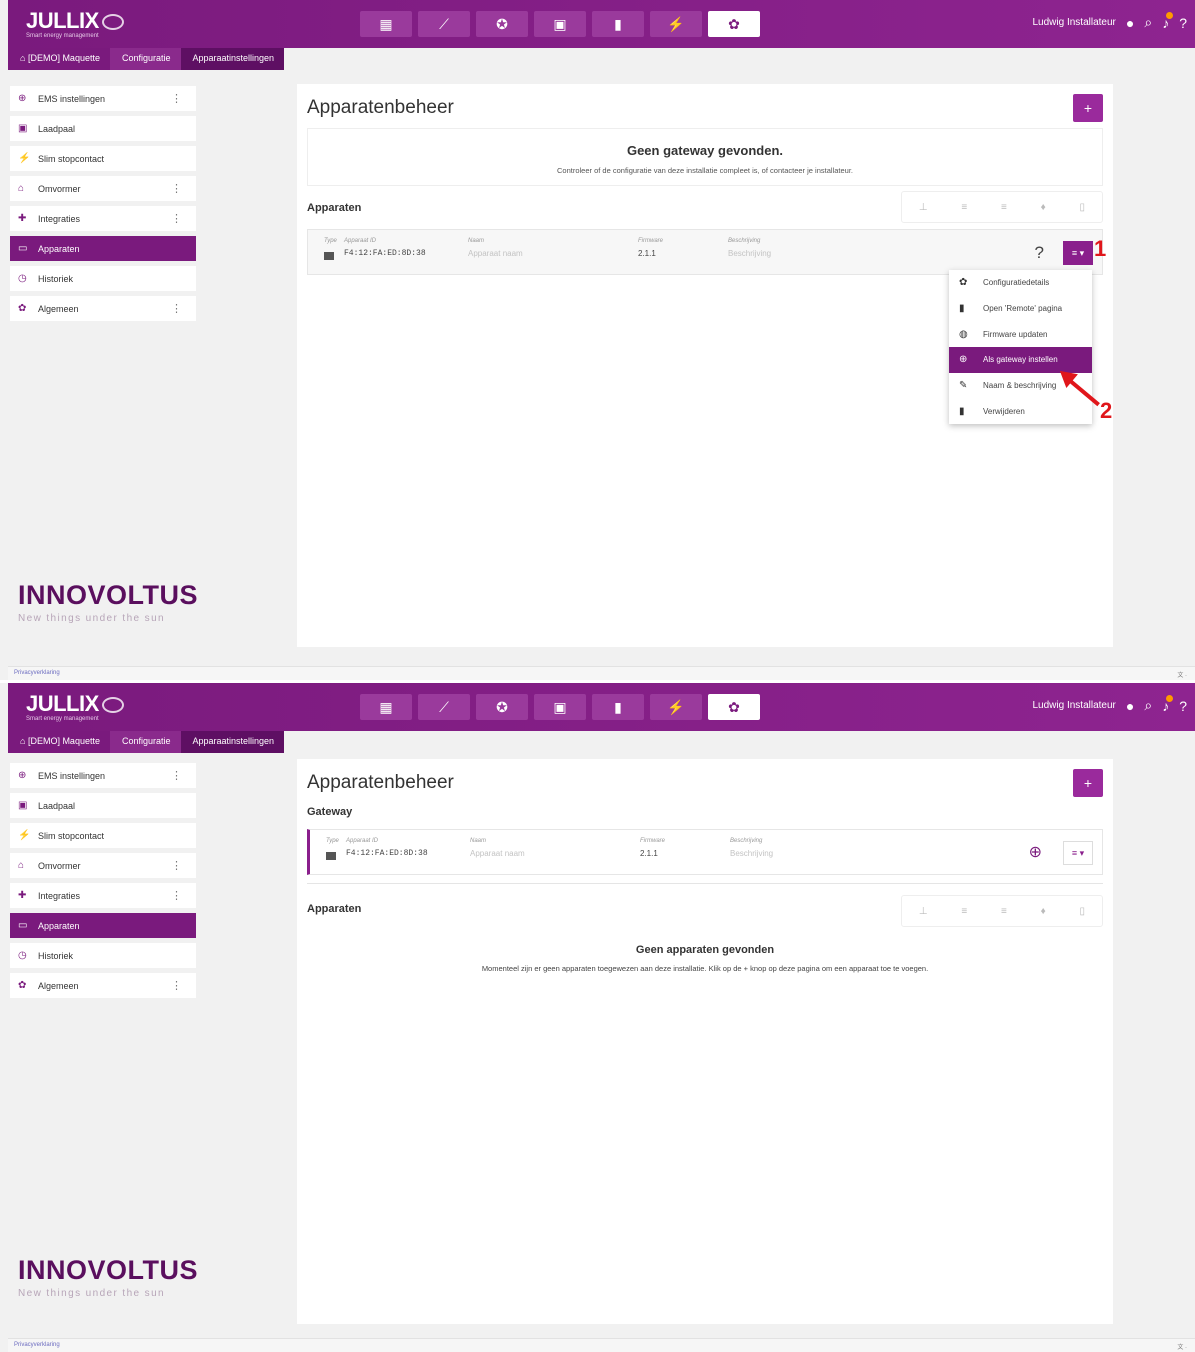 The height and width of the screenshot is (1352, 1195). I want to click on history-icon: ◷, so click(22, 278).